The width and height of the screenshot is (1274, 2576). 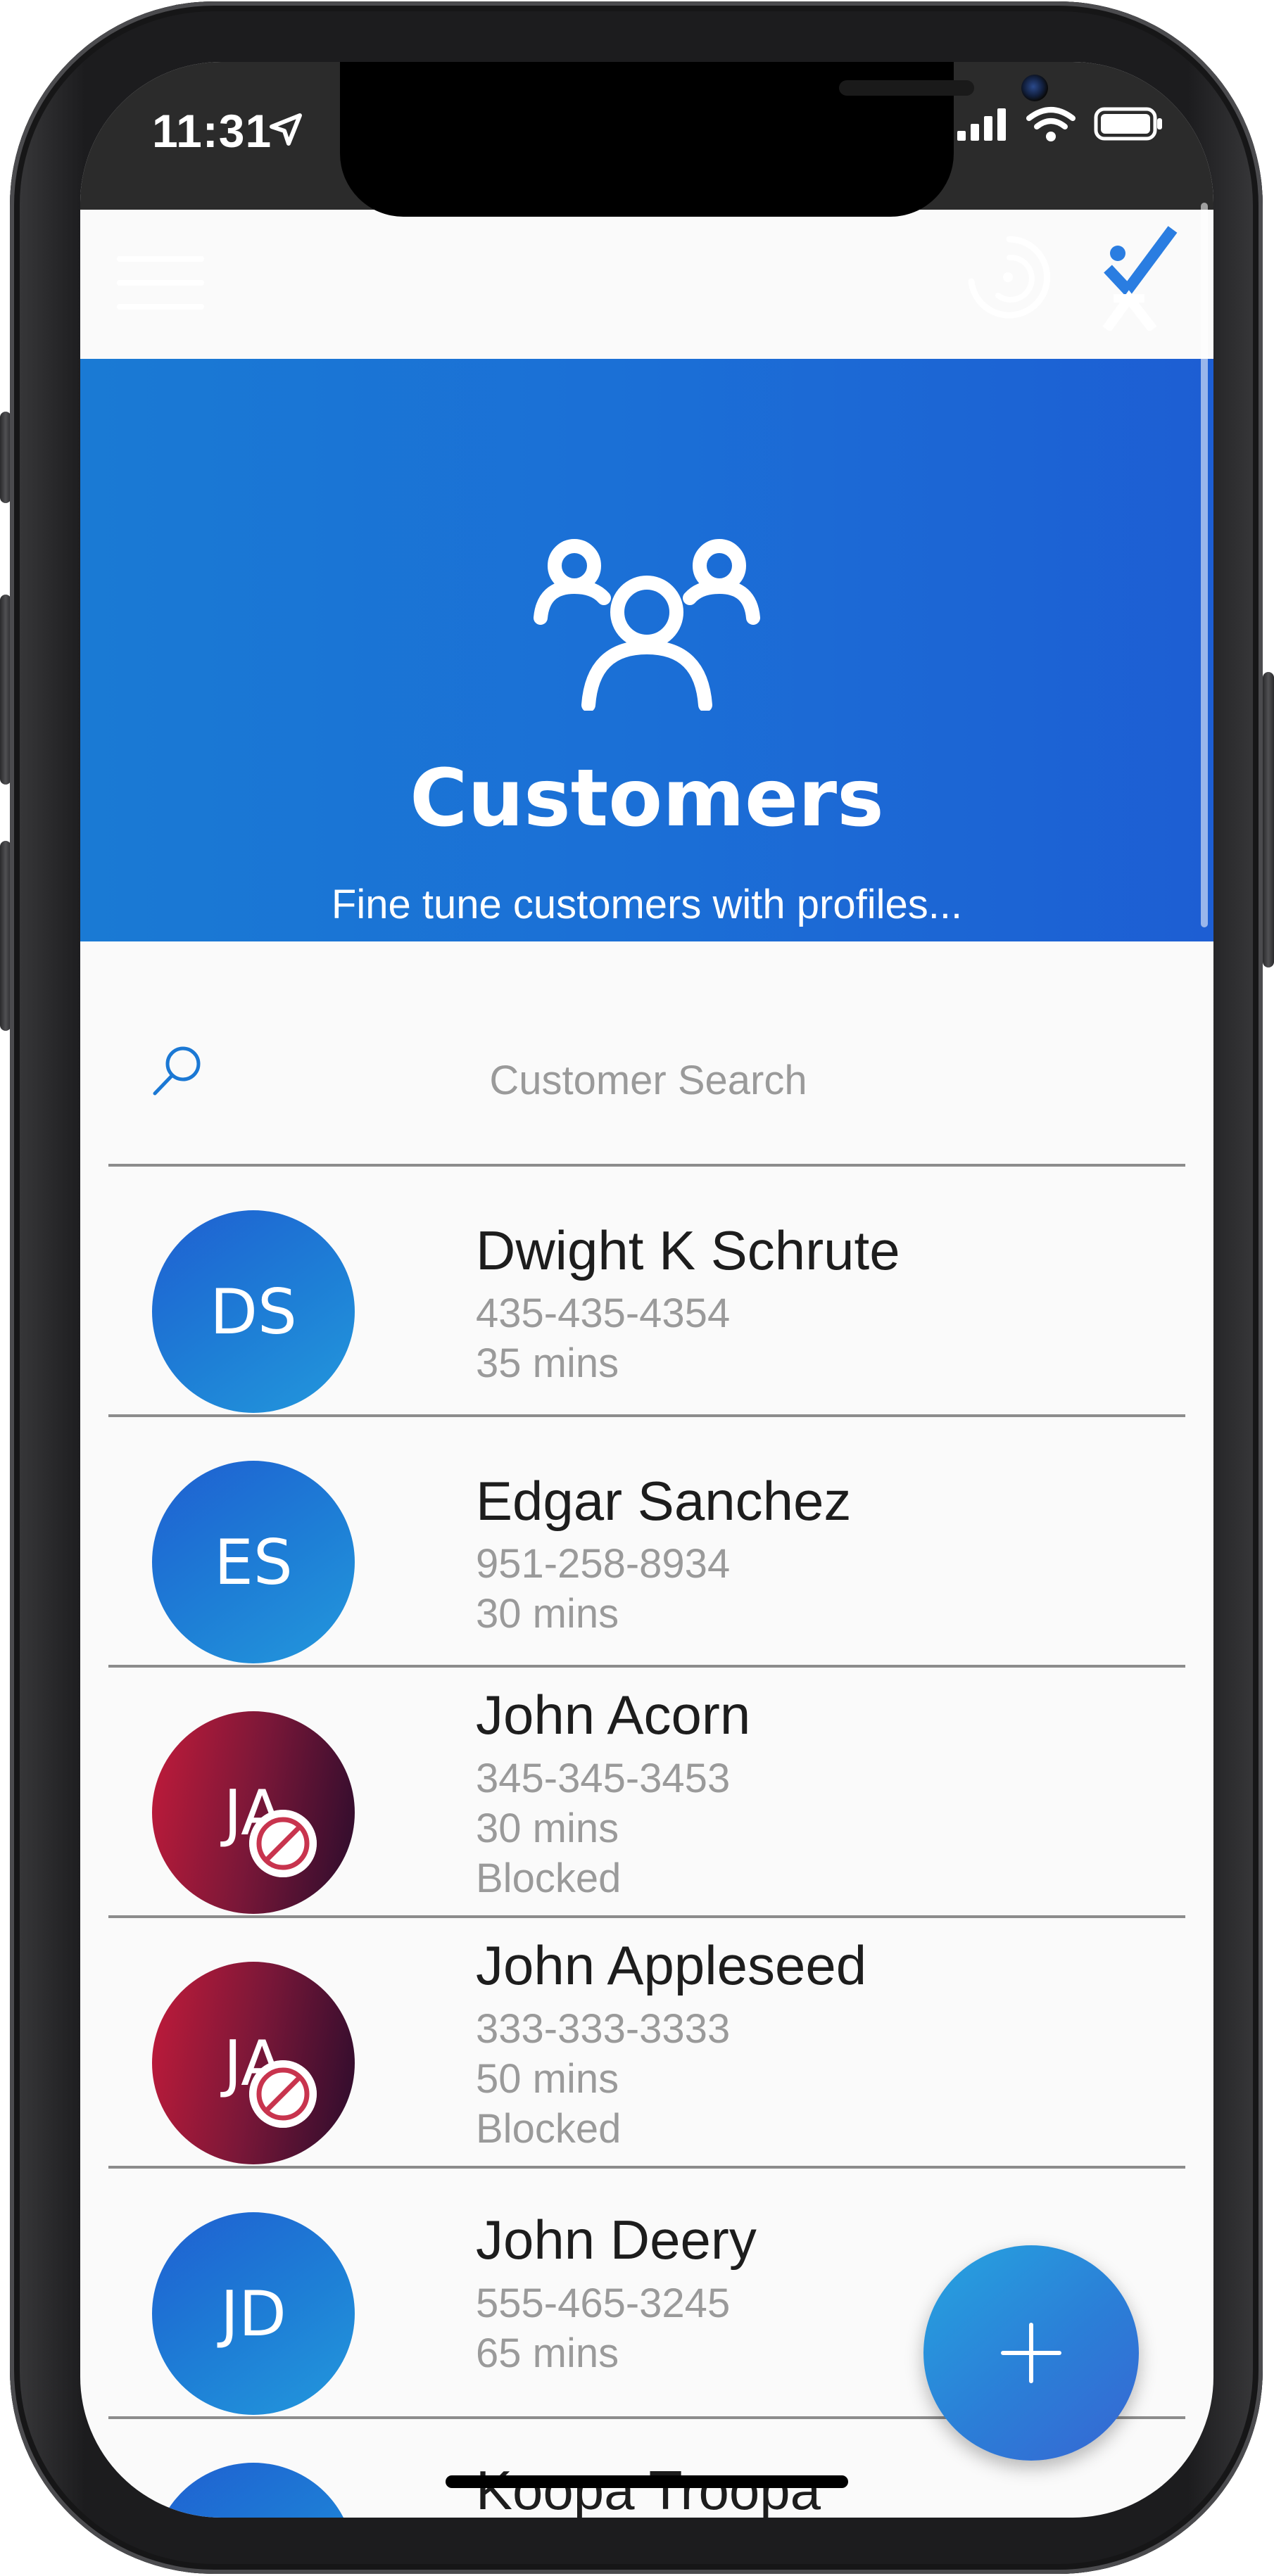 I want to click on power-button, so click(x=1268, y=819).